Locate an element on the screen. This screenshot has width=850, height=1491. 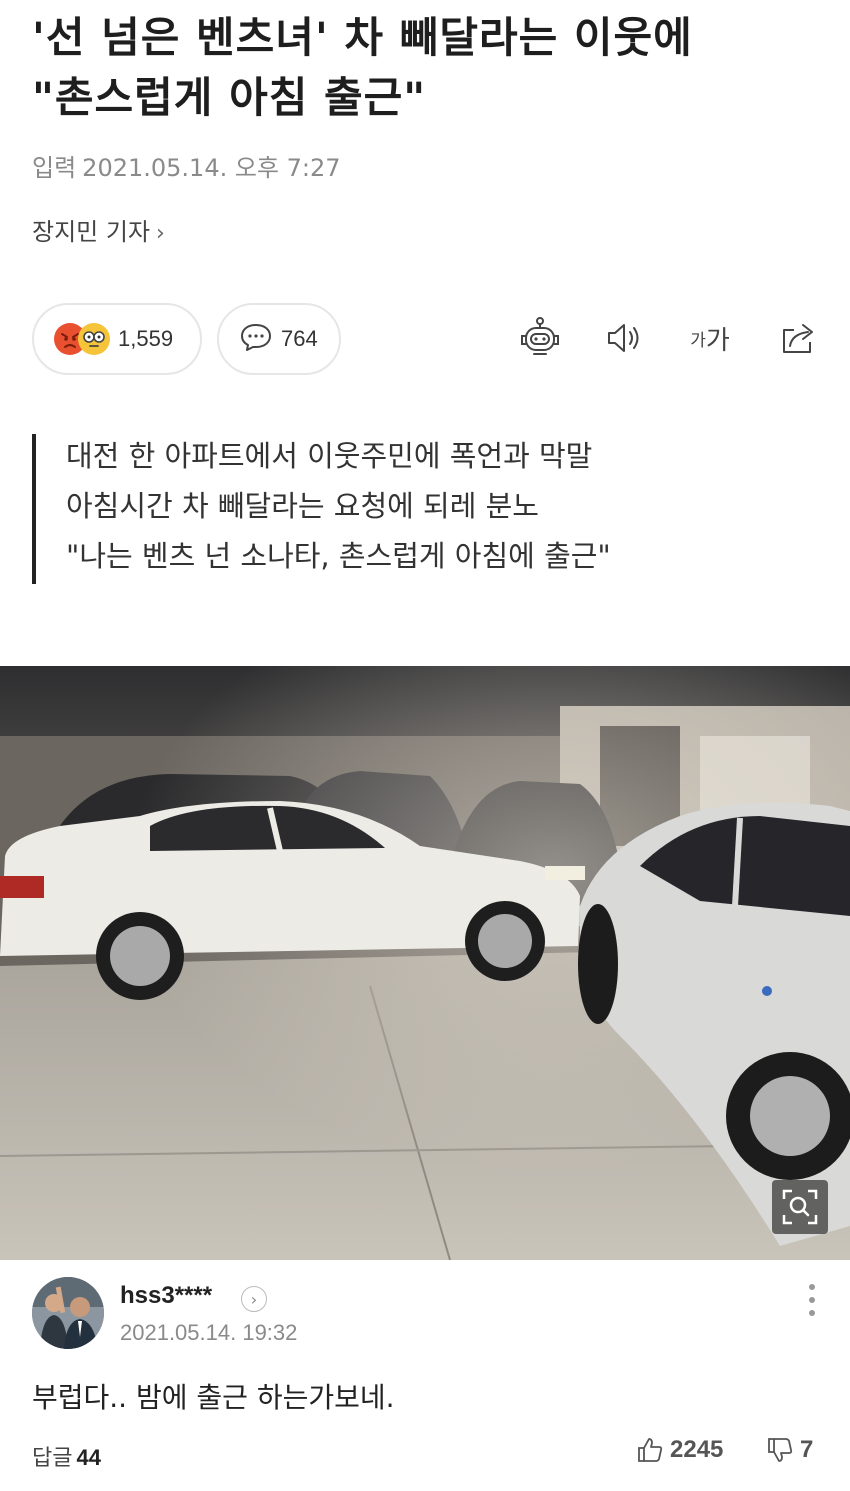
zoom-search-icon is located at coordinates (800, 1207).